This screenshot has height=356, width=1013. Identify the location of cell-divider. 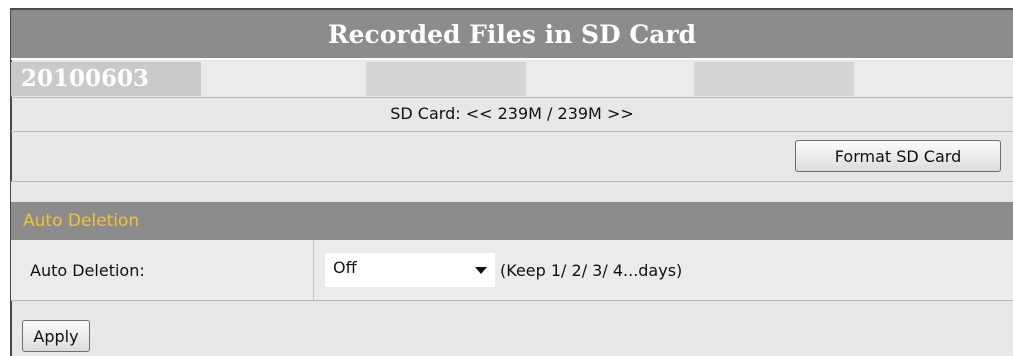
(313, 270).